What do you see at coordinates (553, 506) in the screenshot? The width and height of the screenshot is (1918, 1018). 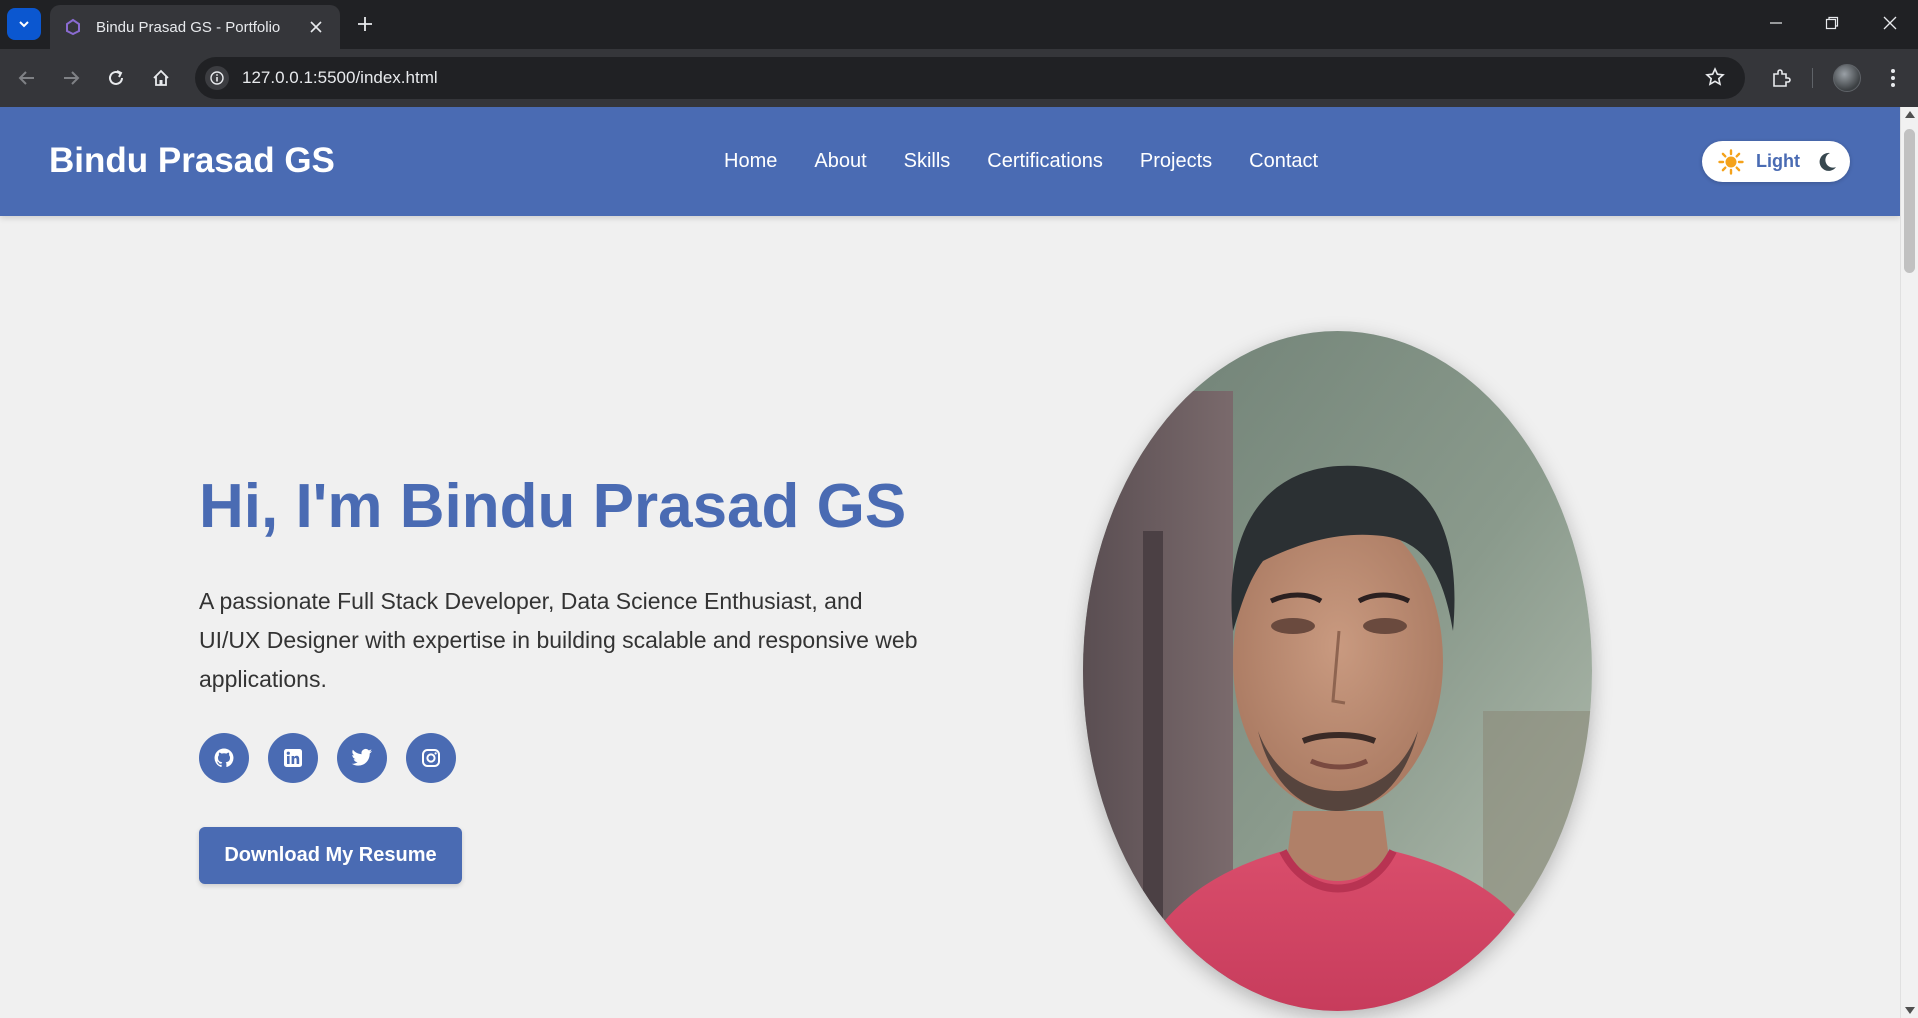 I see `hero-title: Hi, I'm Bindu Prasad GS` at bounding box center [553, 506].